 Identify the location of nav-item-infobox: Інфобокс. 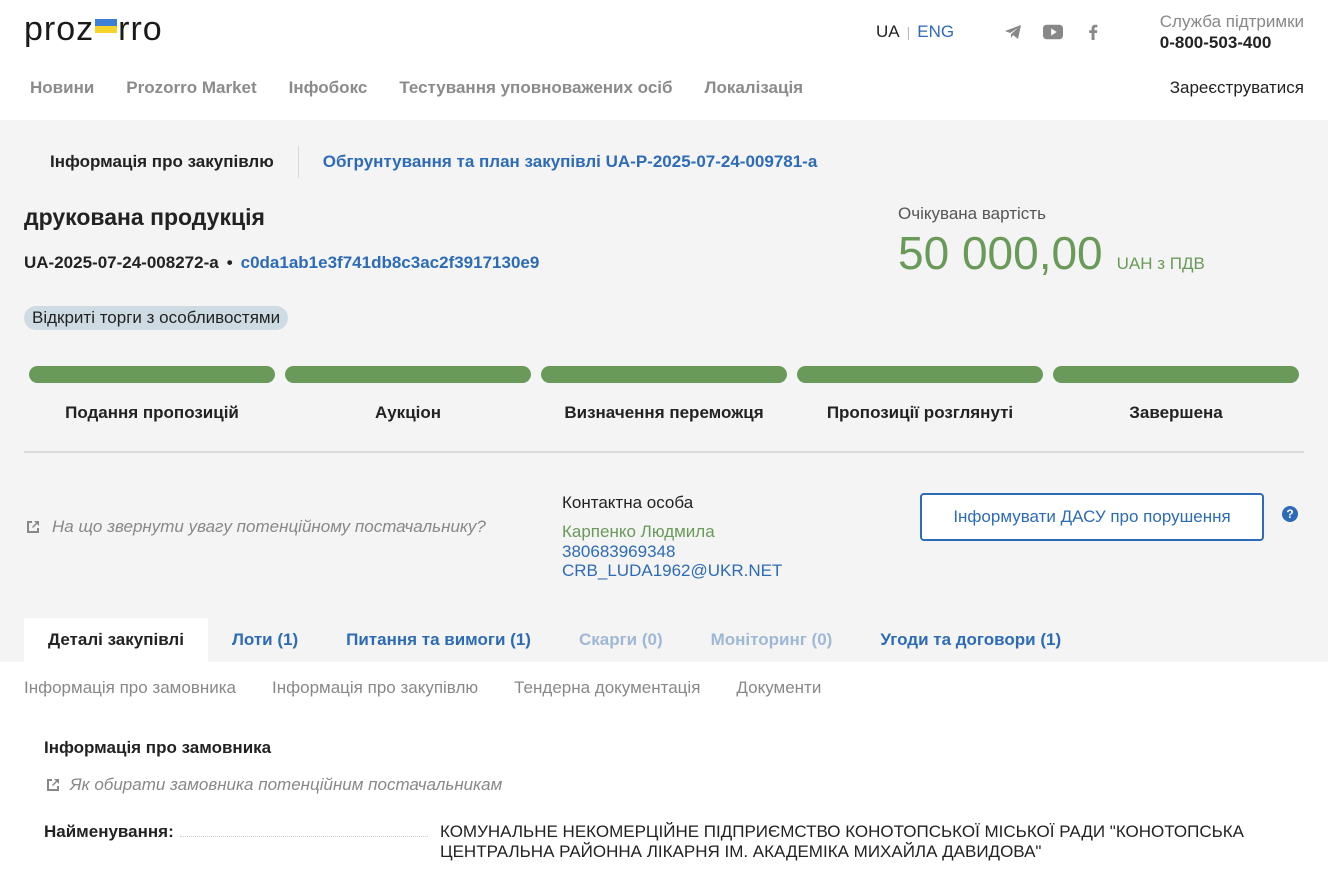
(328, 88).